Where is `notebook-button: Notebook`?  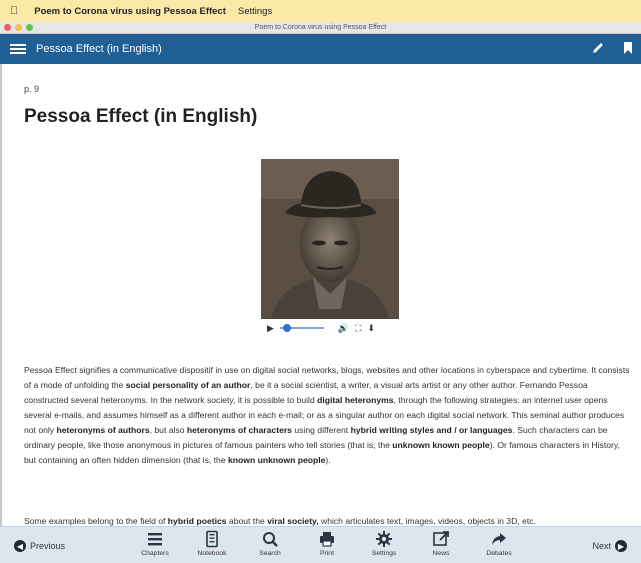 notebook-button: Notebook is located at coordinates (212, 543).